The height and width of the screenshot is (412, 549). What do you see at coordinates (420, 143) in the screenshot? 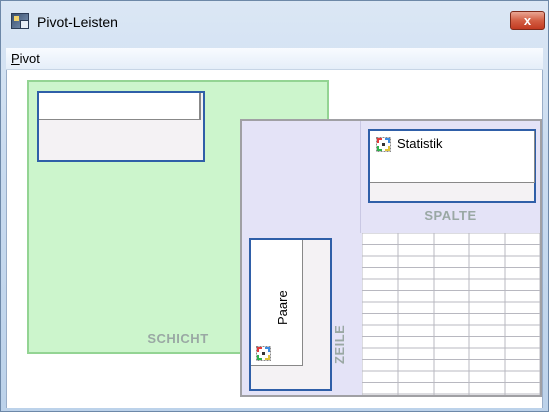
I see `column-item-label: Statistik` at bounding box center [420, 143].